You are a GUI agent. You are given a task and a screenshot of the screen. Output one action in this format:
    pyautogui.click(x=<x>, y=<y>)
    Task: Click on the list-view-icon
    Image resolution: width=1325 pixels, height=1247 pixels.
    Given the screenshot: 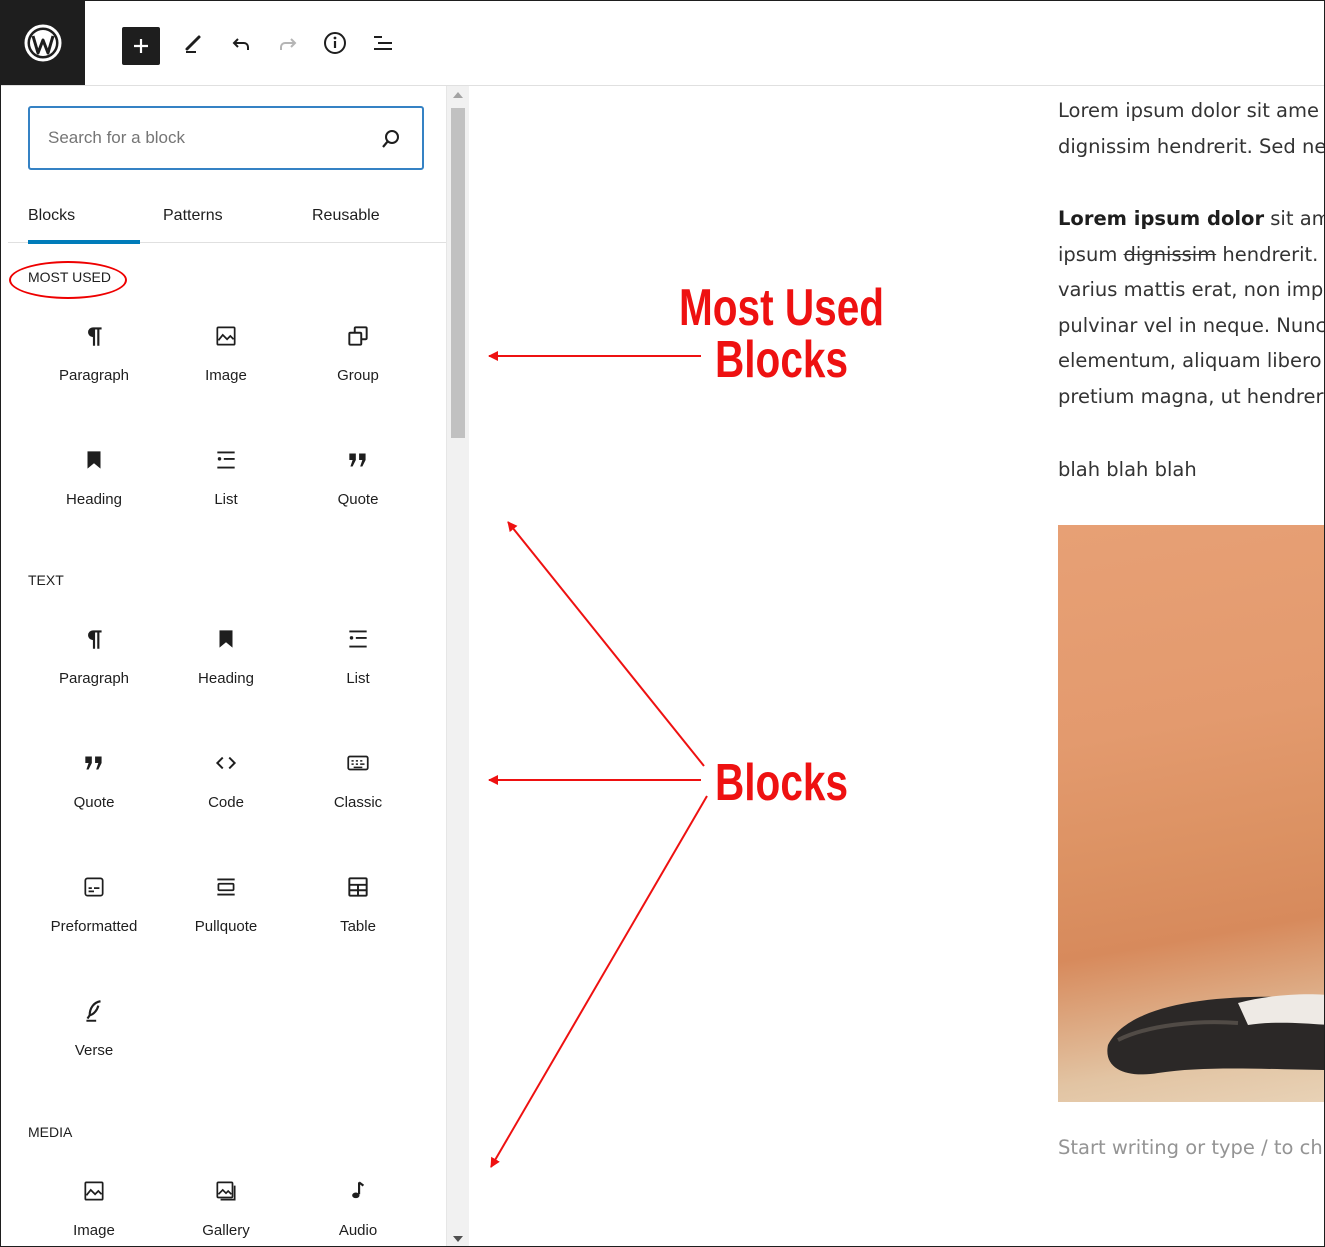 What is the action you would take?
    pyautogui.click(x=383, y=43)
    